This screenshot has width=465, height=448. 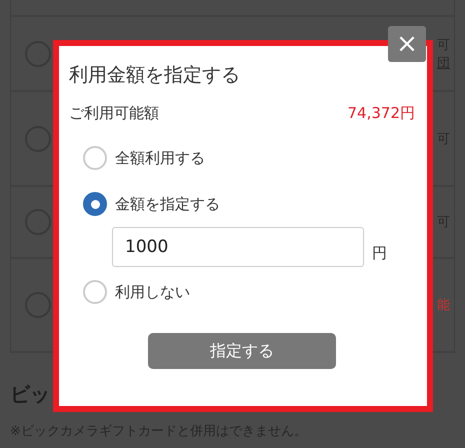 I want to click on dialog-title: 利用金額を指定する, so click(x=155, y=75).